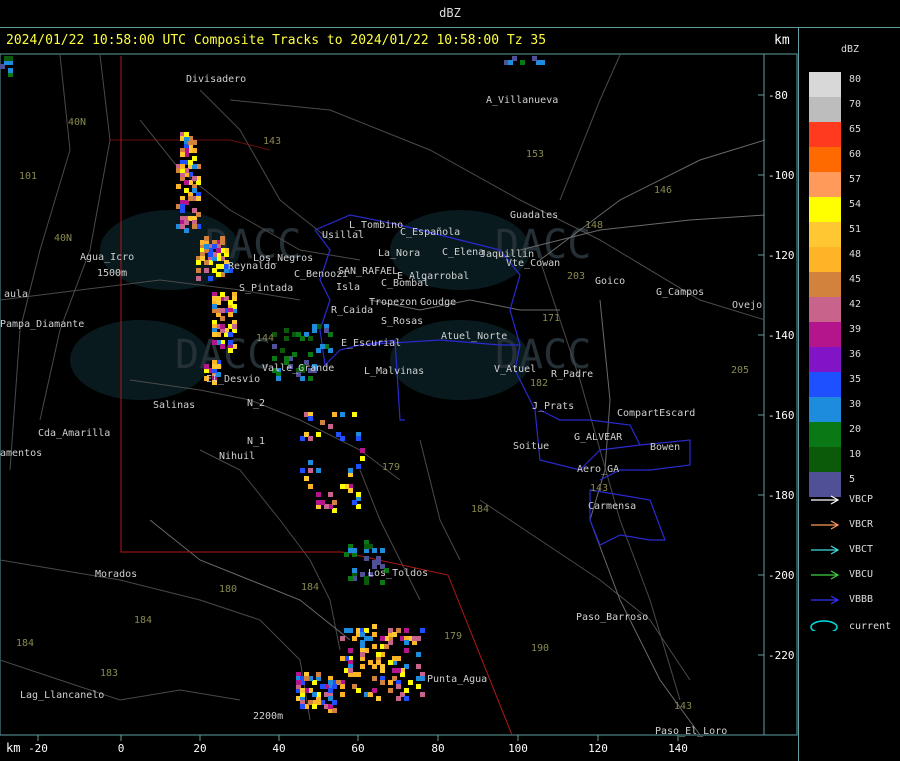 The image size is (900, 761). I want to click on place-label: 148, so click(594, 225).